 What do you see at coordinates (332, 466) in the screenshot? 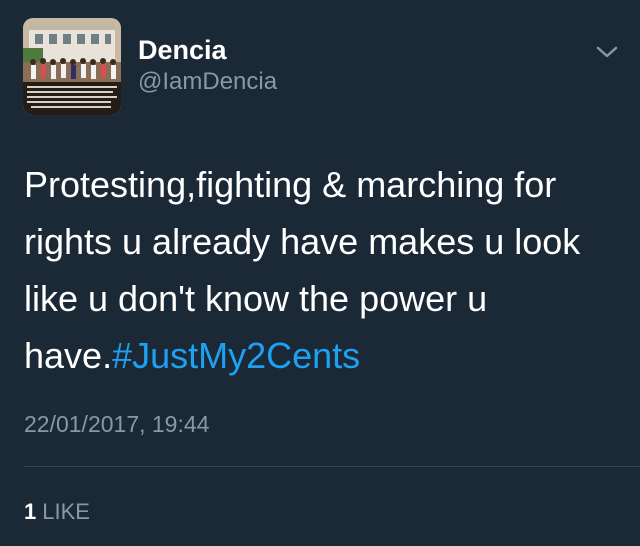
I see `divider` at bounding box center [332, 466].